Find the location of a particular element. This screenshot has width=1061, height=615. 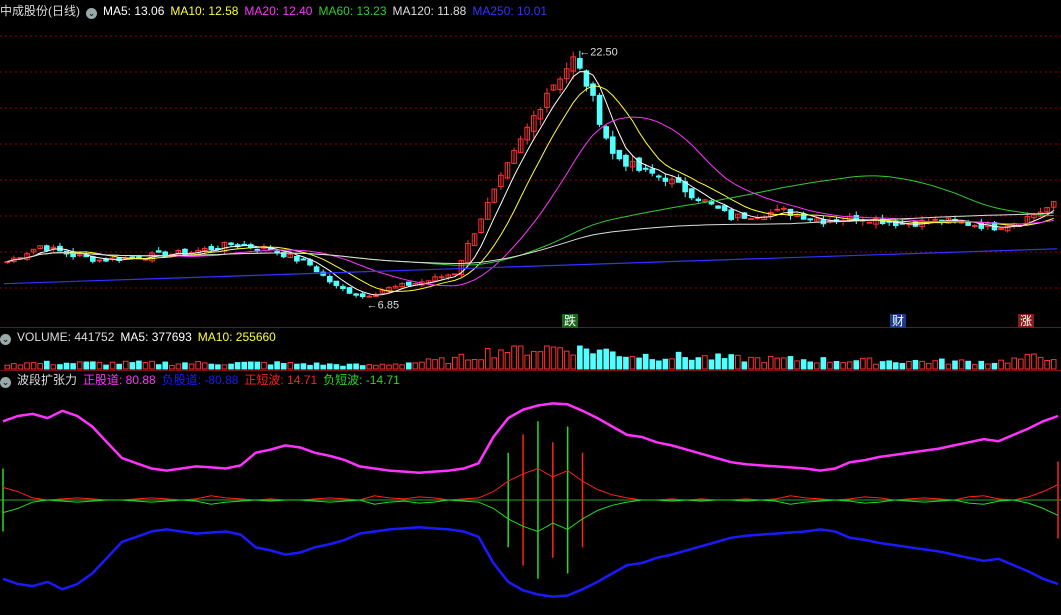

low-label: ←6.85 is located at coordinates (383, 306).